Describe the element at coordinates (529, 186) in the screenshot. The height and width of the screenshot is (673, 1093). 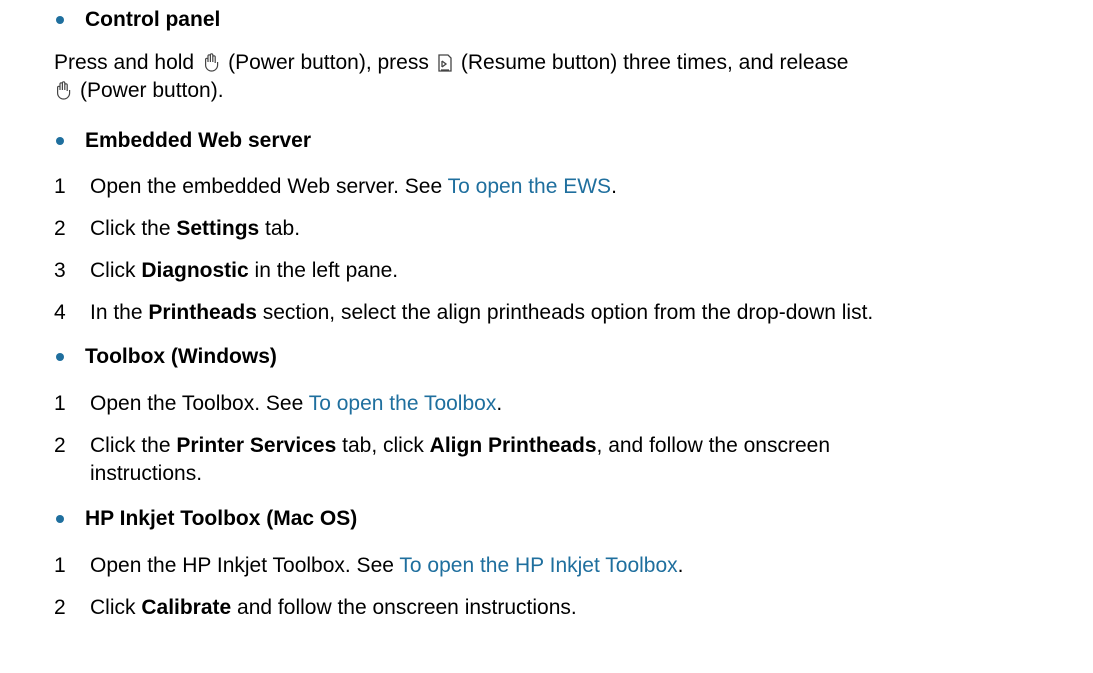
I see `ews-link: To open the EWS` at that location.